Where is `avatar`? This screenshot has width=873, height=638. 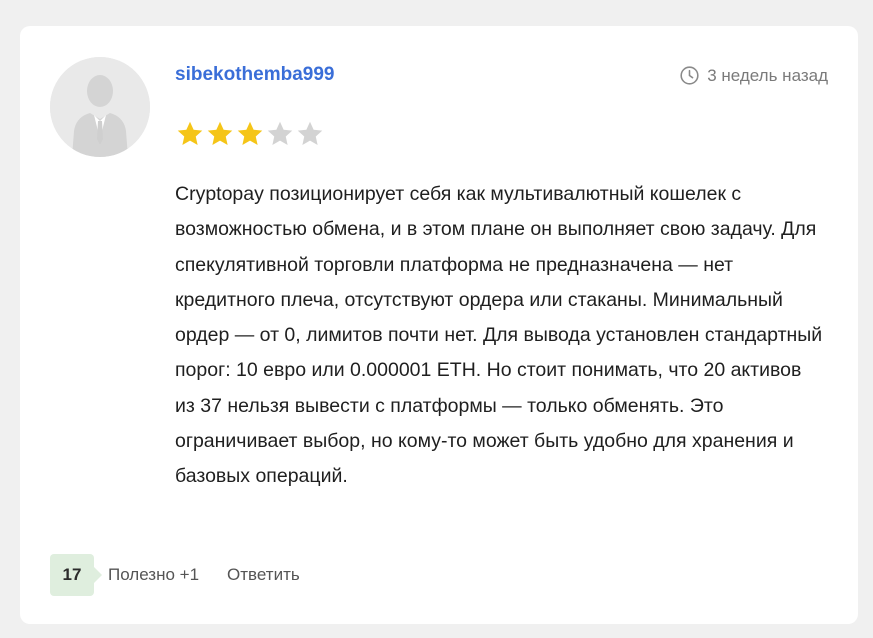 avatar is located at coordinates (100, 107).